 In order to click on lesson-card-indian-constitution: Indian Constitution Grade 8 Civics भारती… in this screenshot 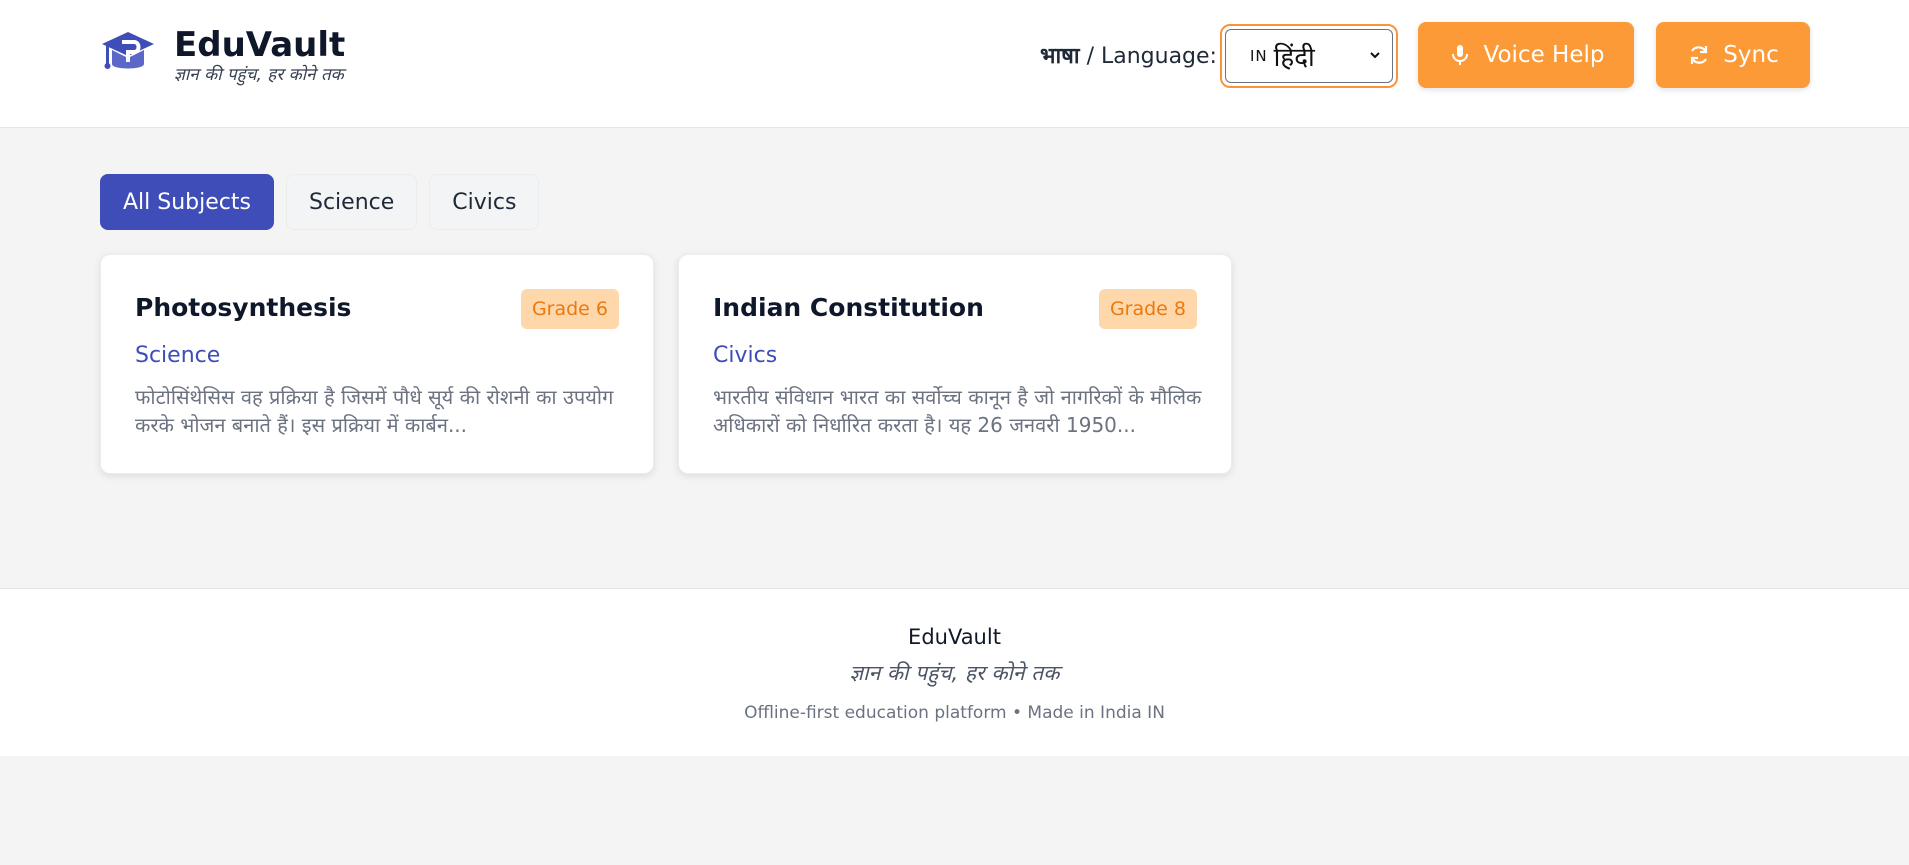, I will do `click(955, 364)`.